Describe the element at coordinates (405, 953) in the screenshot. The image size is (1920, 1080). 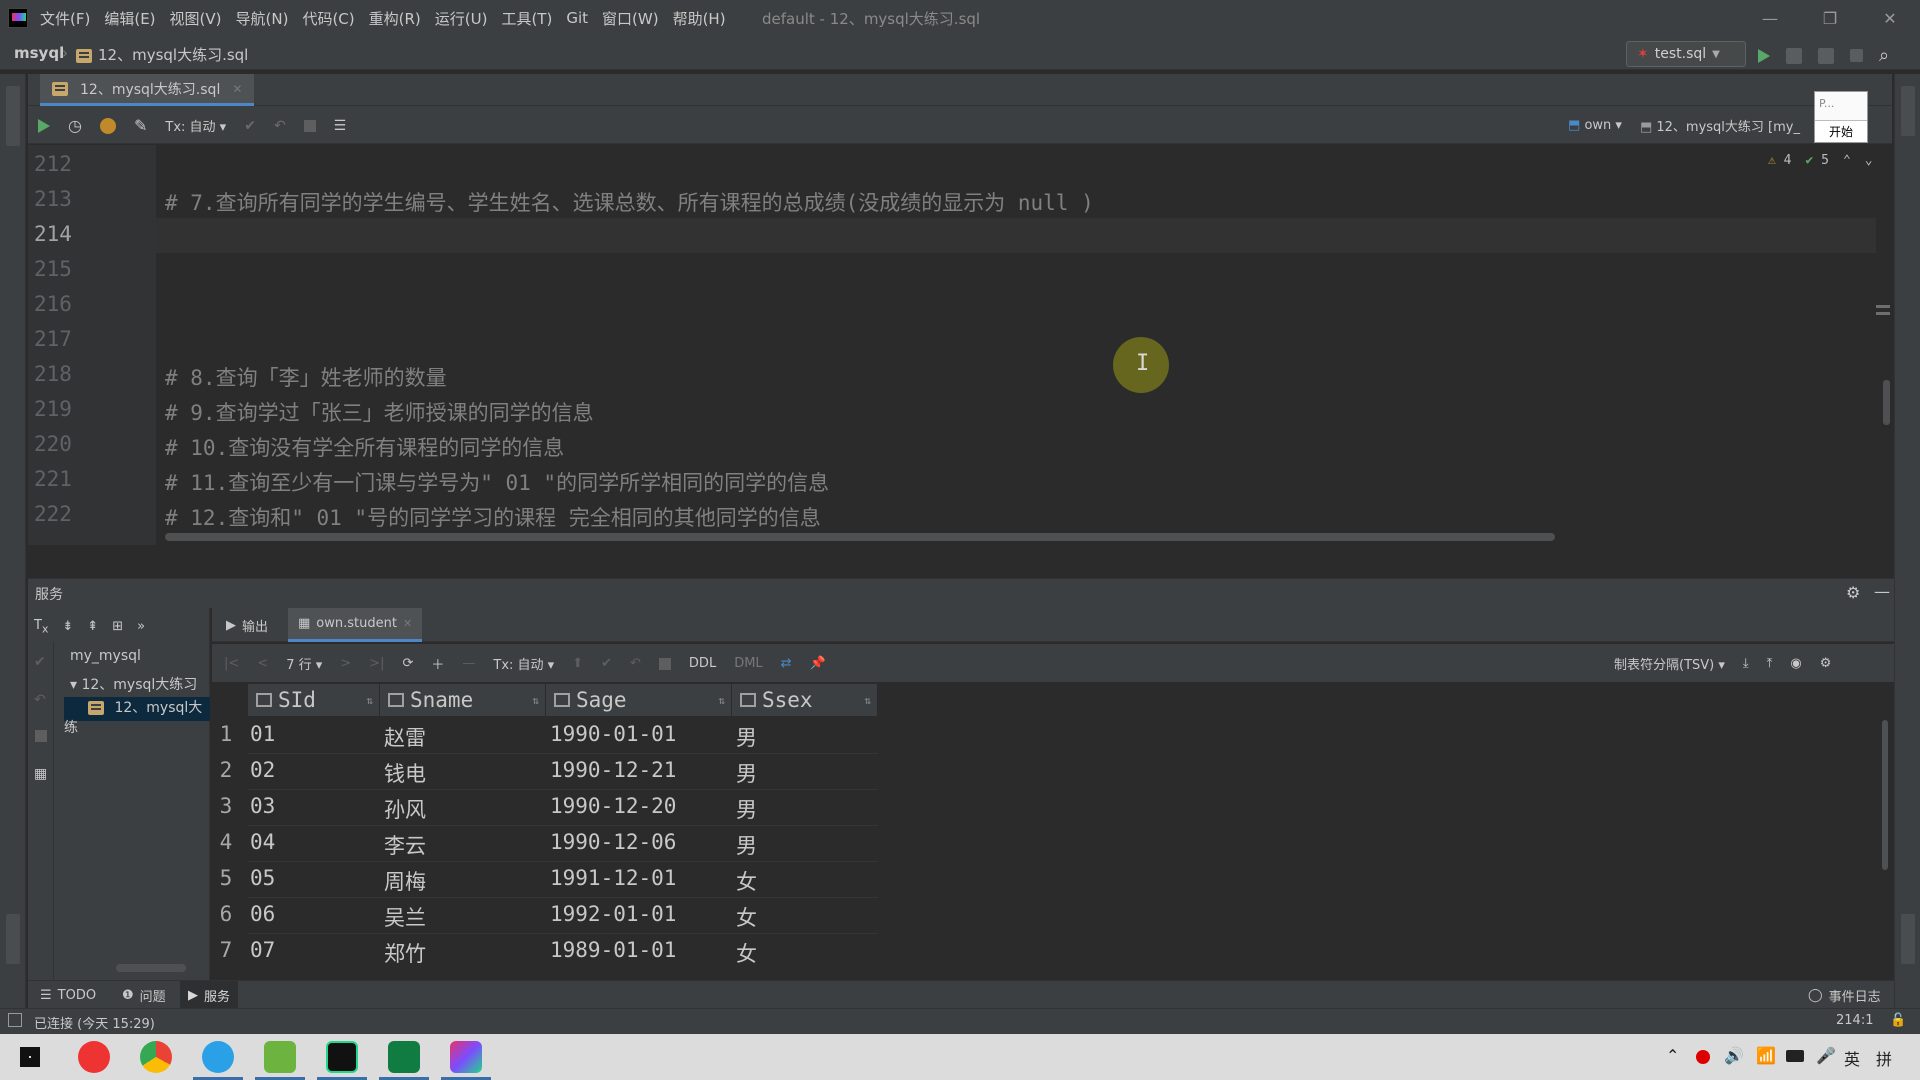
I see `cell-sname: 郑竹` at that location.